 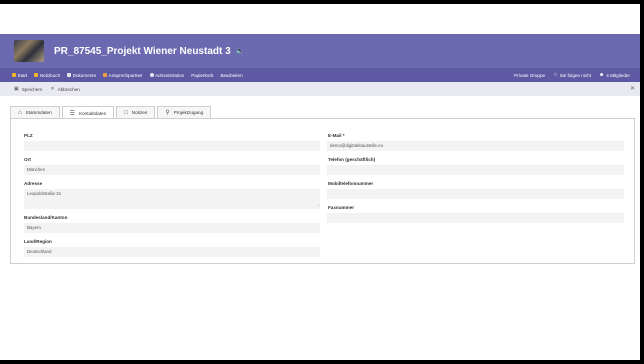 What do you see at coordinates (172, 252) in the screenshot?
I see `land-field: Deutschland` at bounding box center [172, 252].